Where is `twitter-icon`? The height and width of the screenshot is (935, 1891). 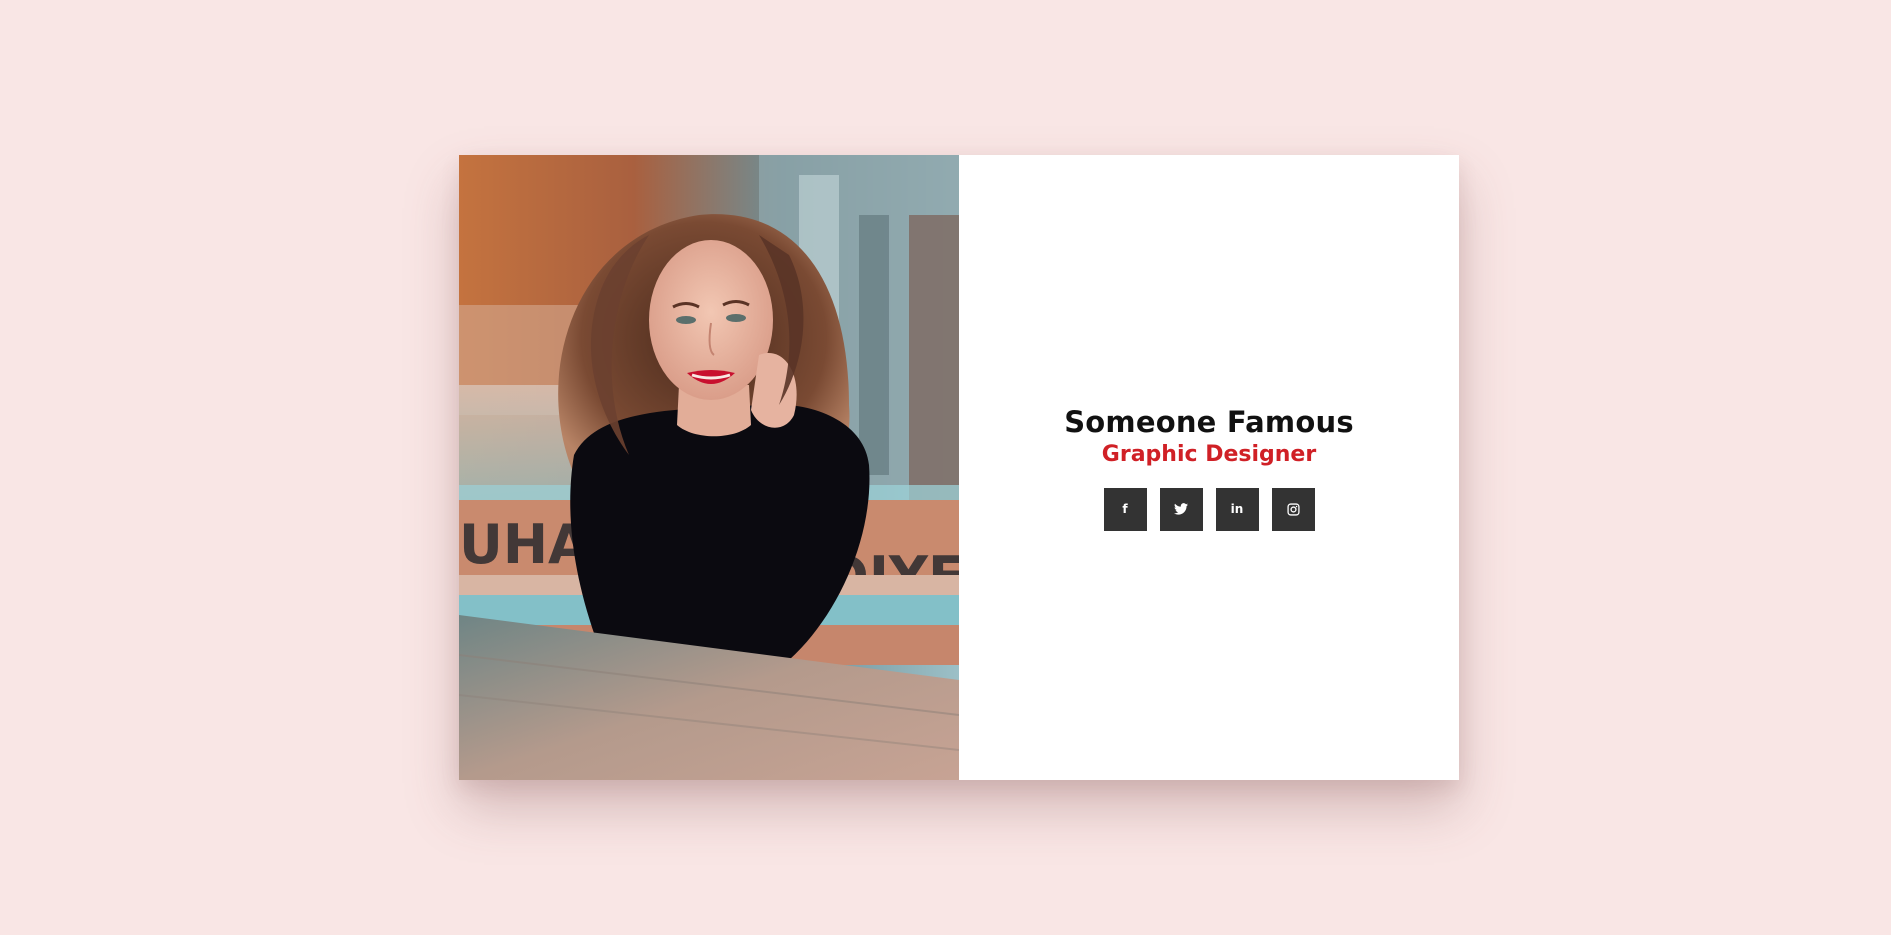
twitter-icon is located at coordinates (1181, 509).